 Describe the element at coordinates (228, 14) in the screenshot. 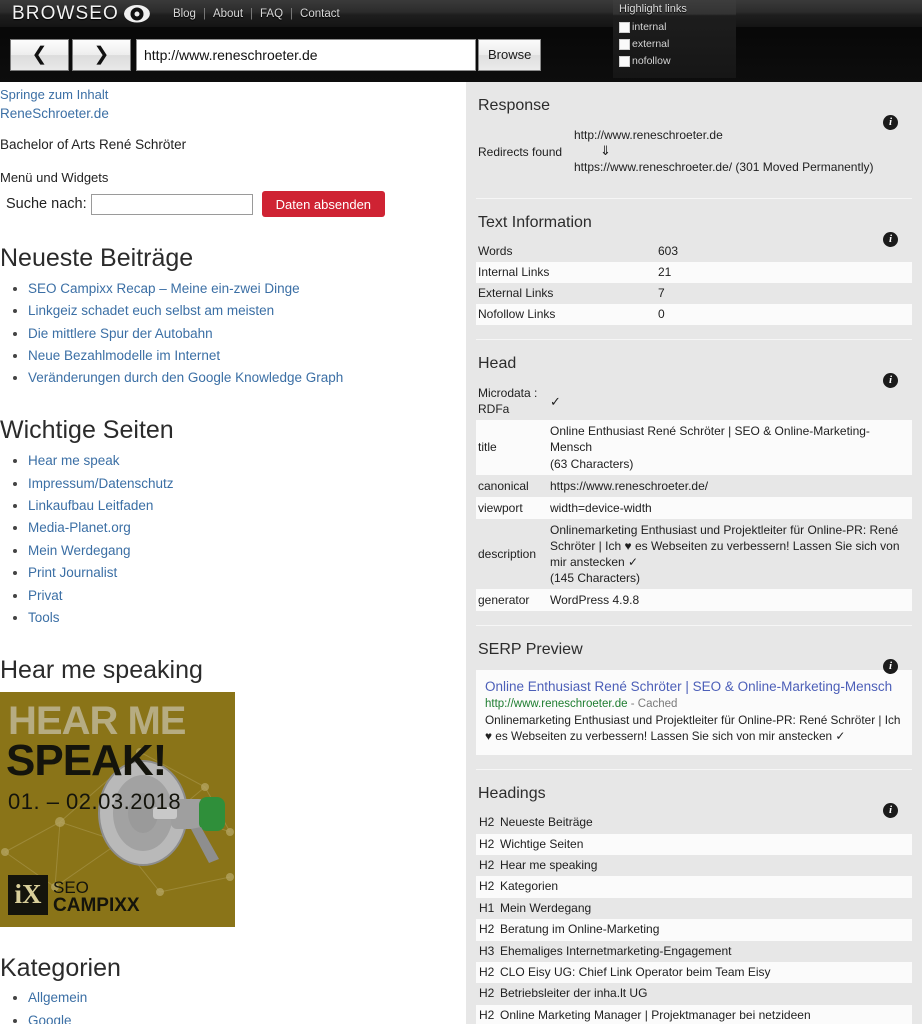

I see `nav-link-about: About` at that location.